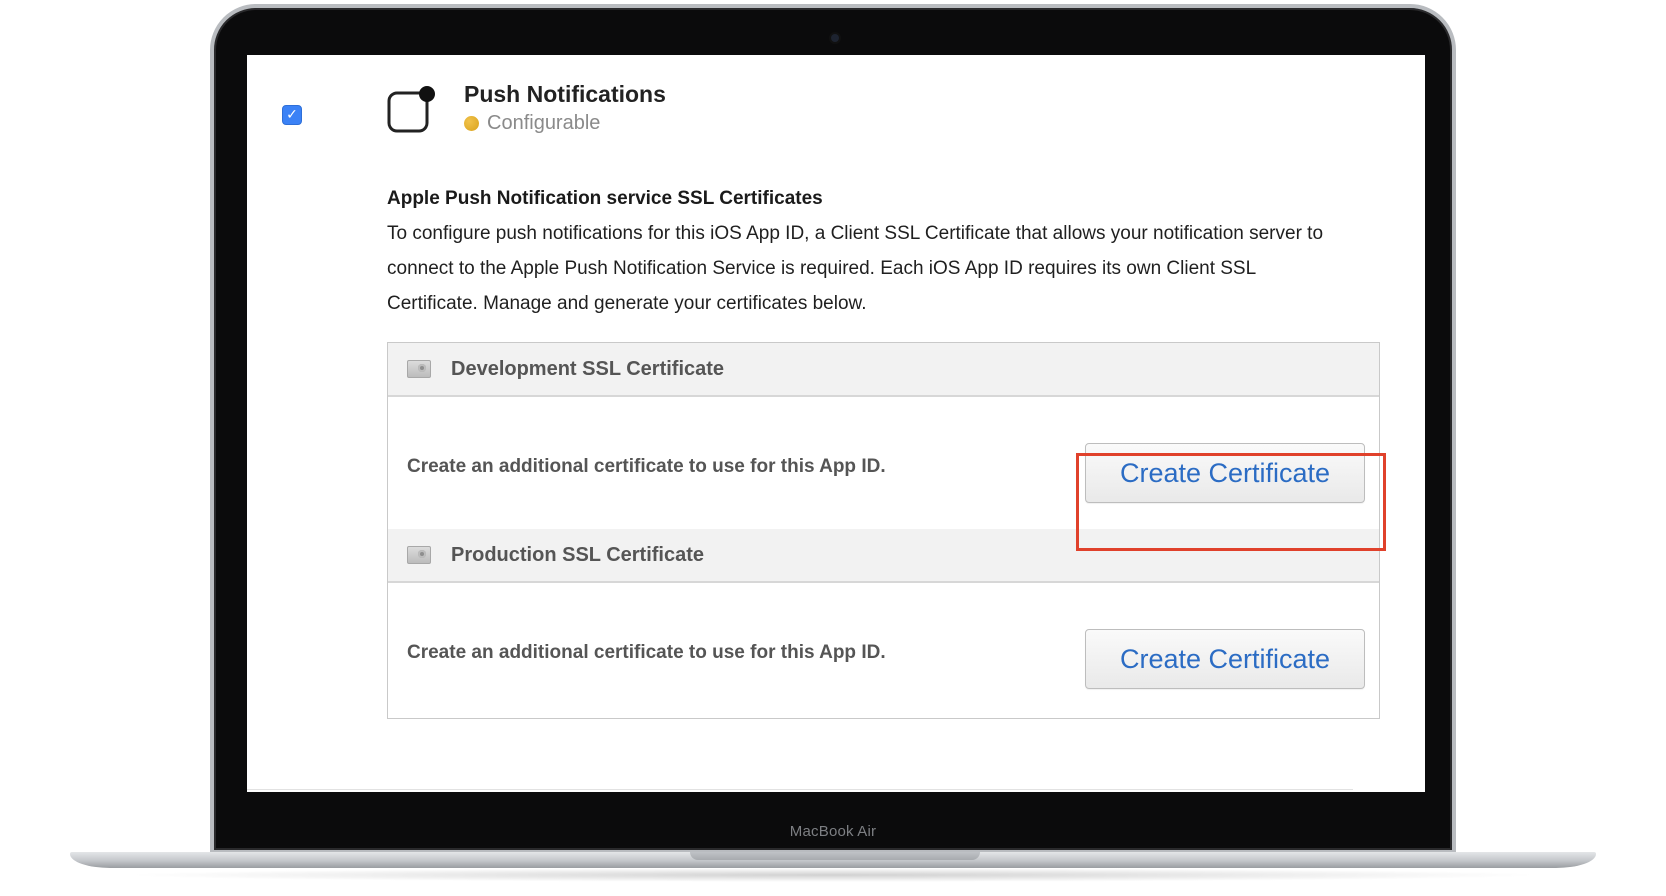  What do you see at coordinates (565, 94) in the screenshot?
I see `capability-title: Push Notifications` at bounding box center [565, 94].